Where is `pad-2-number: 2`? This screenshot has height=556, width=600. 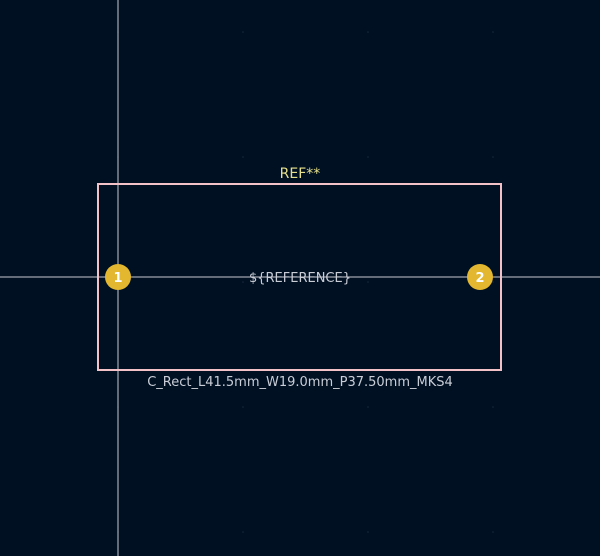
pad-2-number: 2 is located at coordinates (479, 278).